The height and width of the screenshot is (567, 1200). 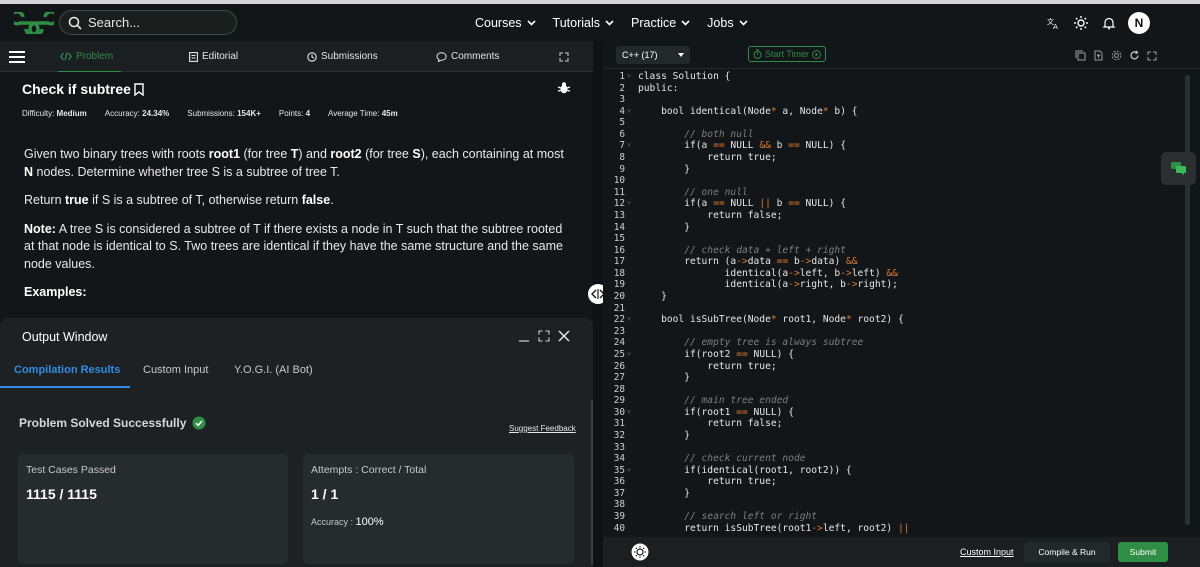 I want to click on tab-yogi-ai-bot: Y.O.G.I. (AI Bot), so click(x=273, y=370).